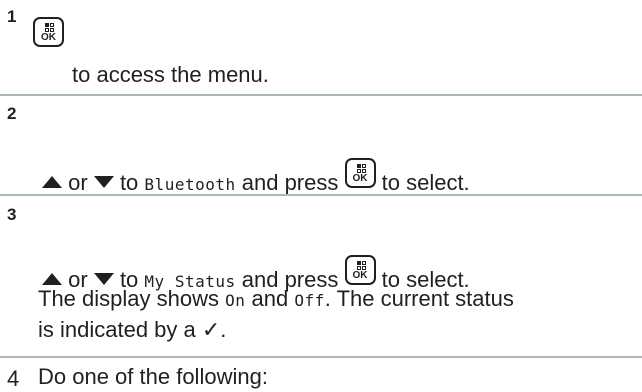  I want to click on menu-item-name: Bluetooth, so click(190, 184).